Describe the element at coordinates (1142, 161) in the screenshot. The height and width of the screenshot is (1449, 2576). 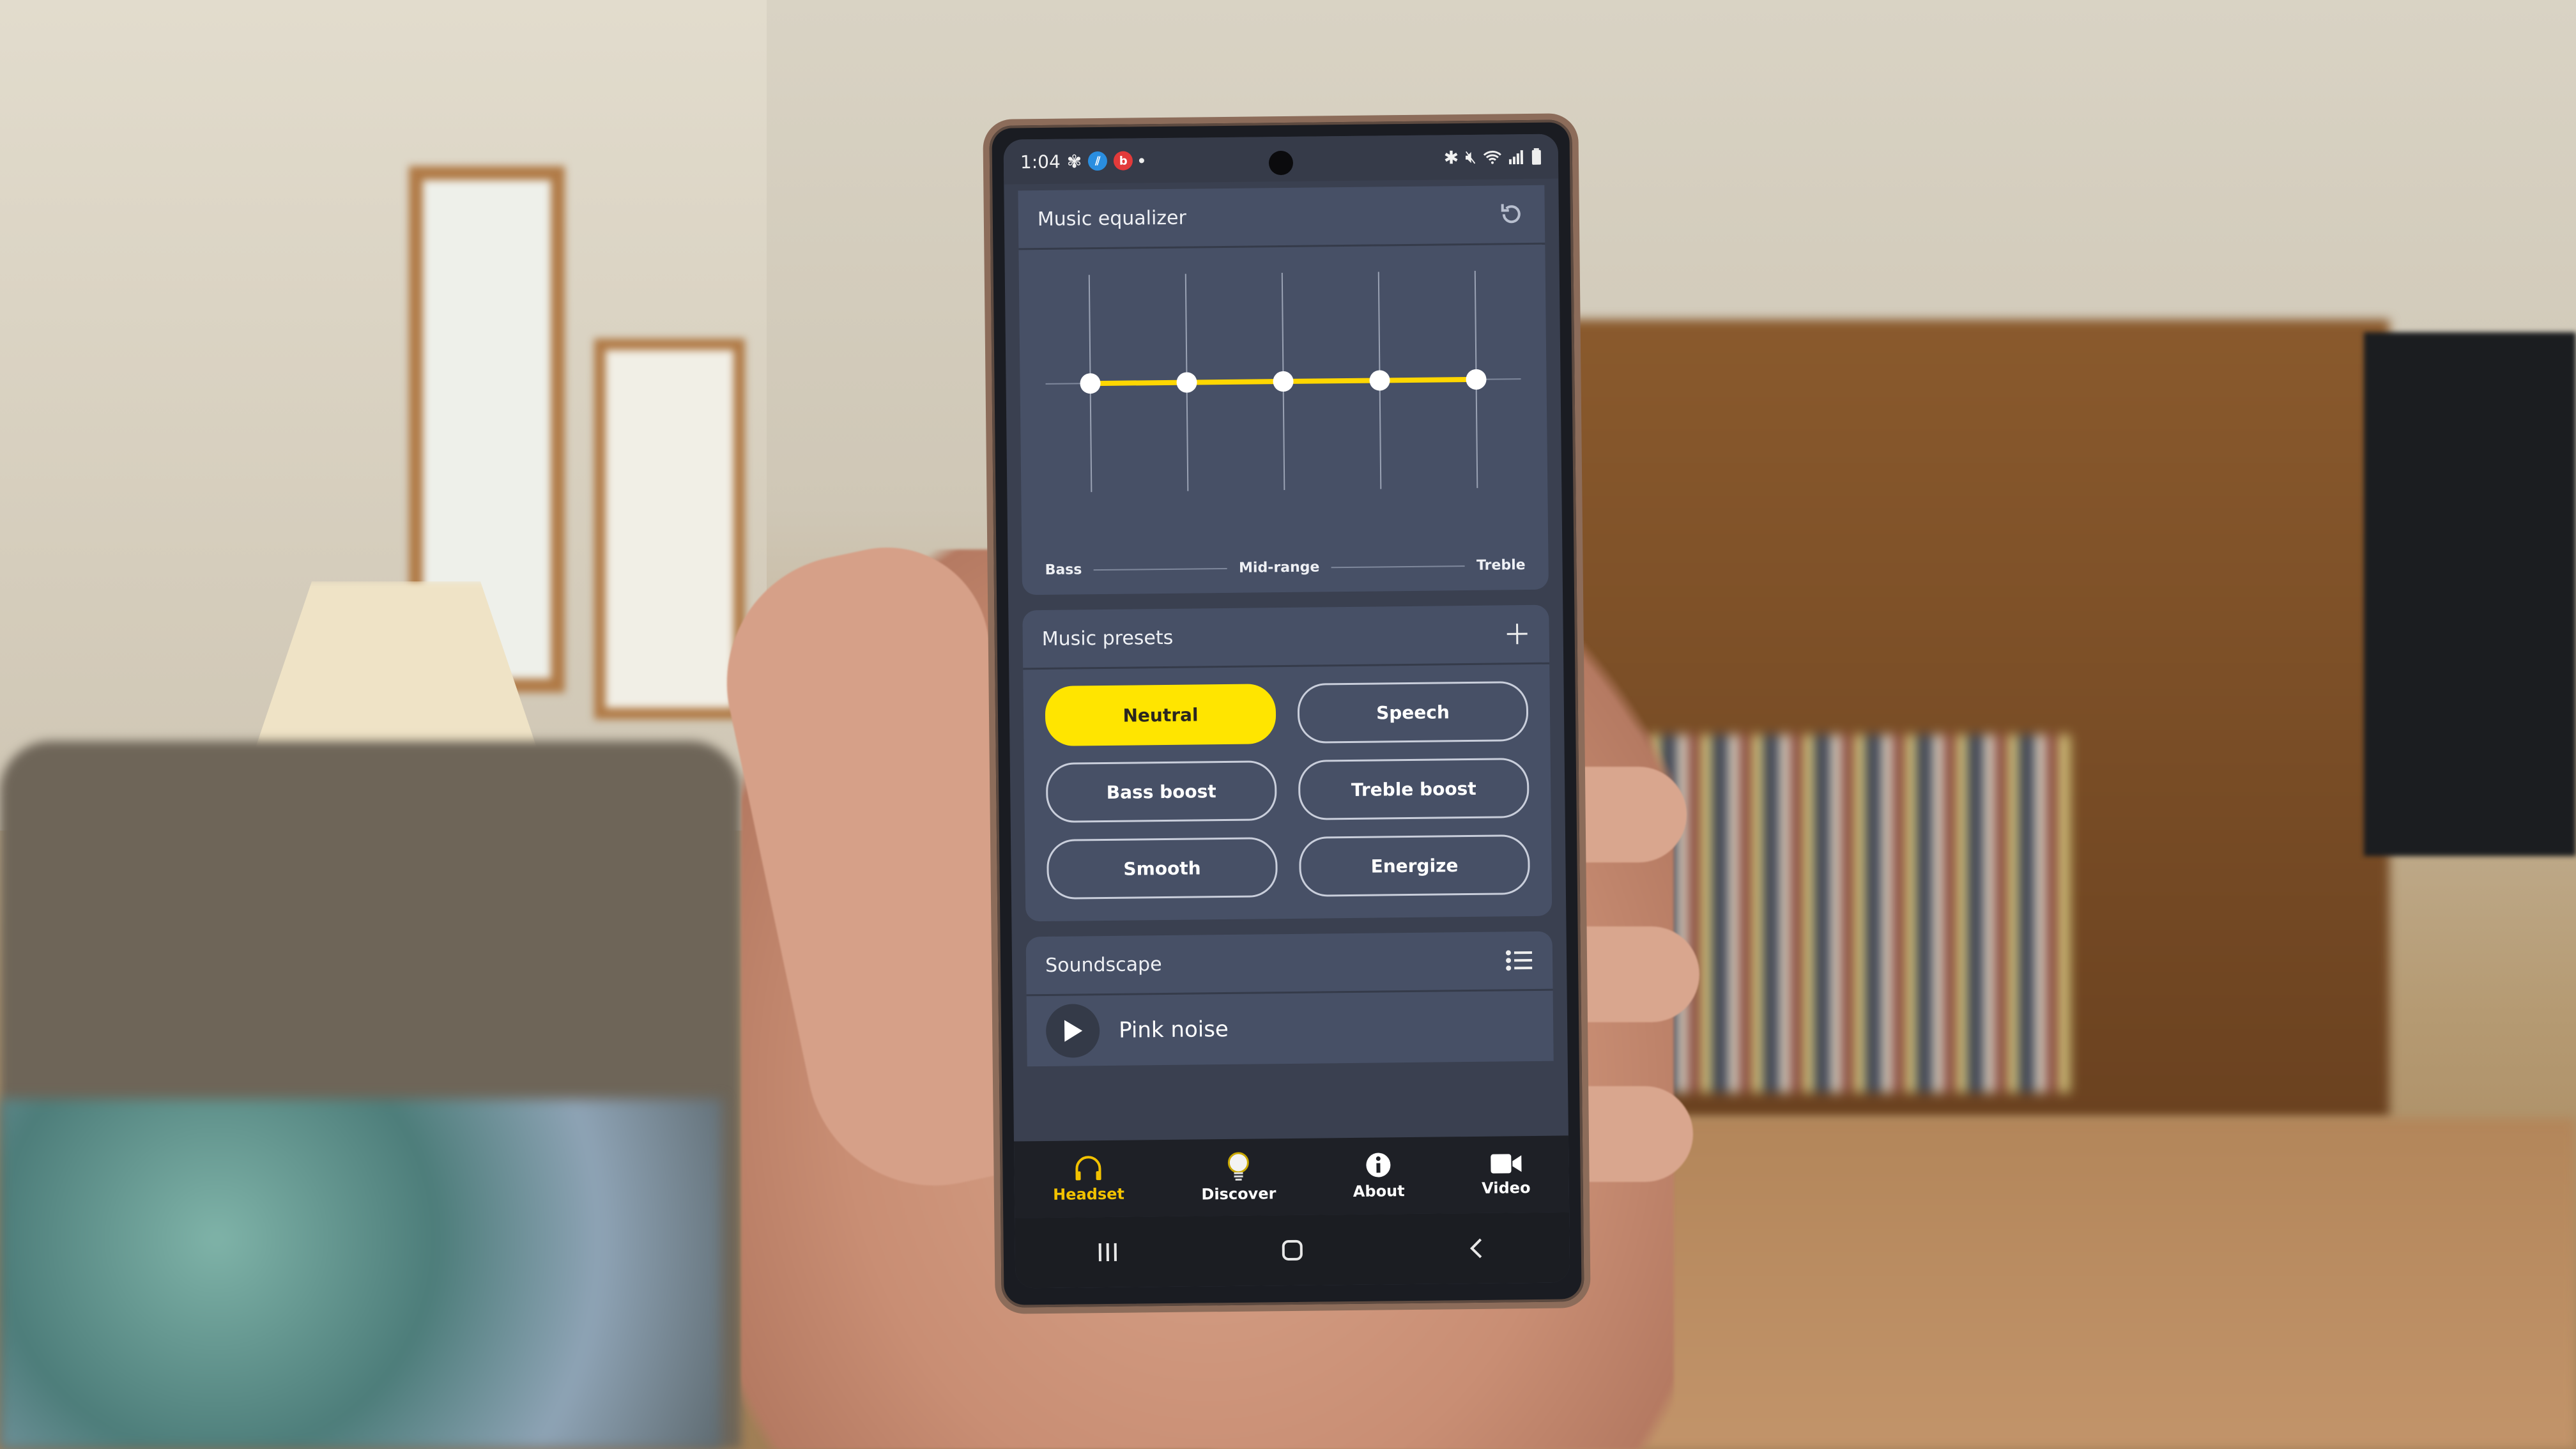
I see `notification-dot` at that location.